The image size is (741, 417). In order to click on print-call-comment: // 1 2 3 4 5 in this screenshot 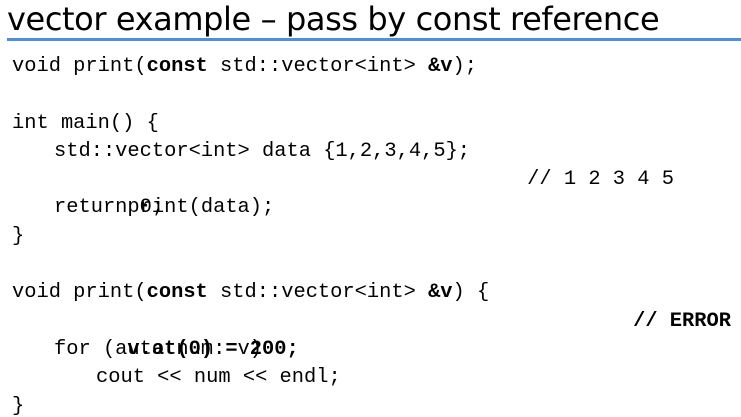, I will do `click(600, 180)`.